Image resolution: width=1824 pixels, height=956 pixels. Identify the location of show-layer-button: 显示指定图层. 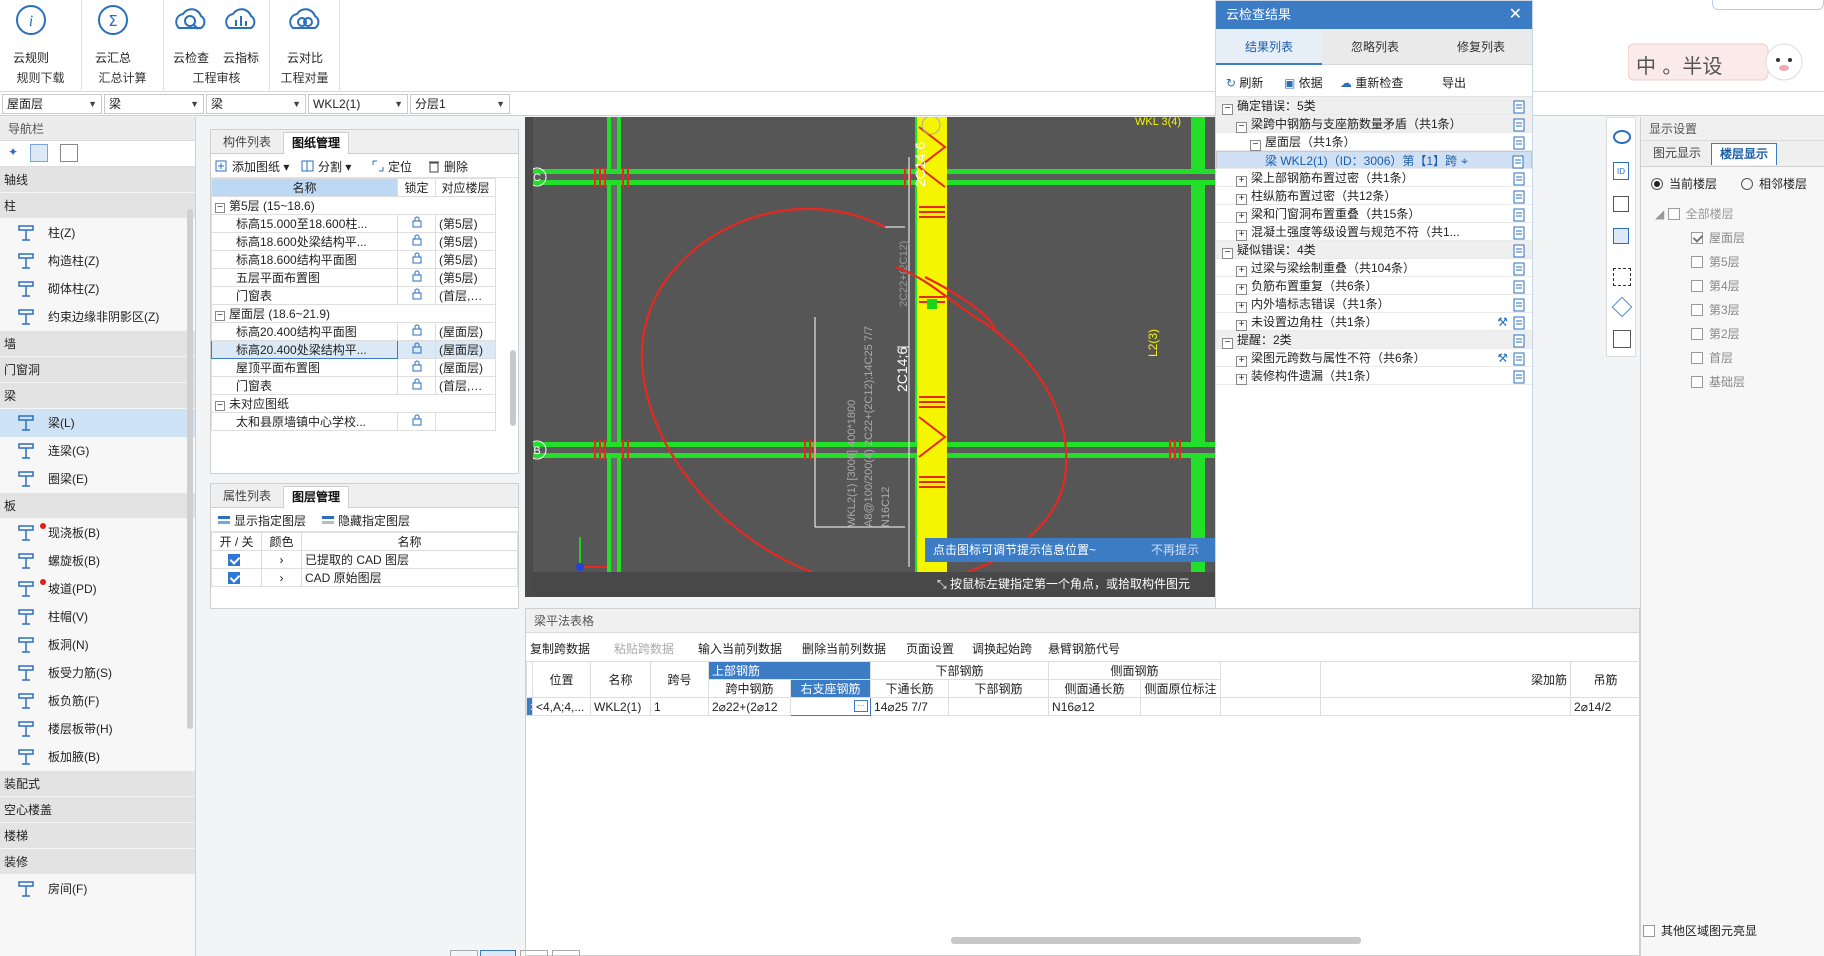
(261, 520).